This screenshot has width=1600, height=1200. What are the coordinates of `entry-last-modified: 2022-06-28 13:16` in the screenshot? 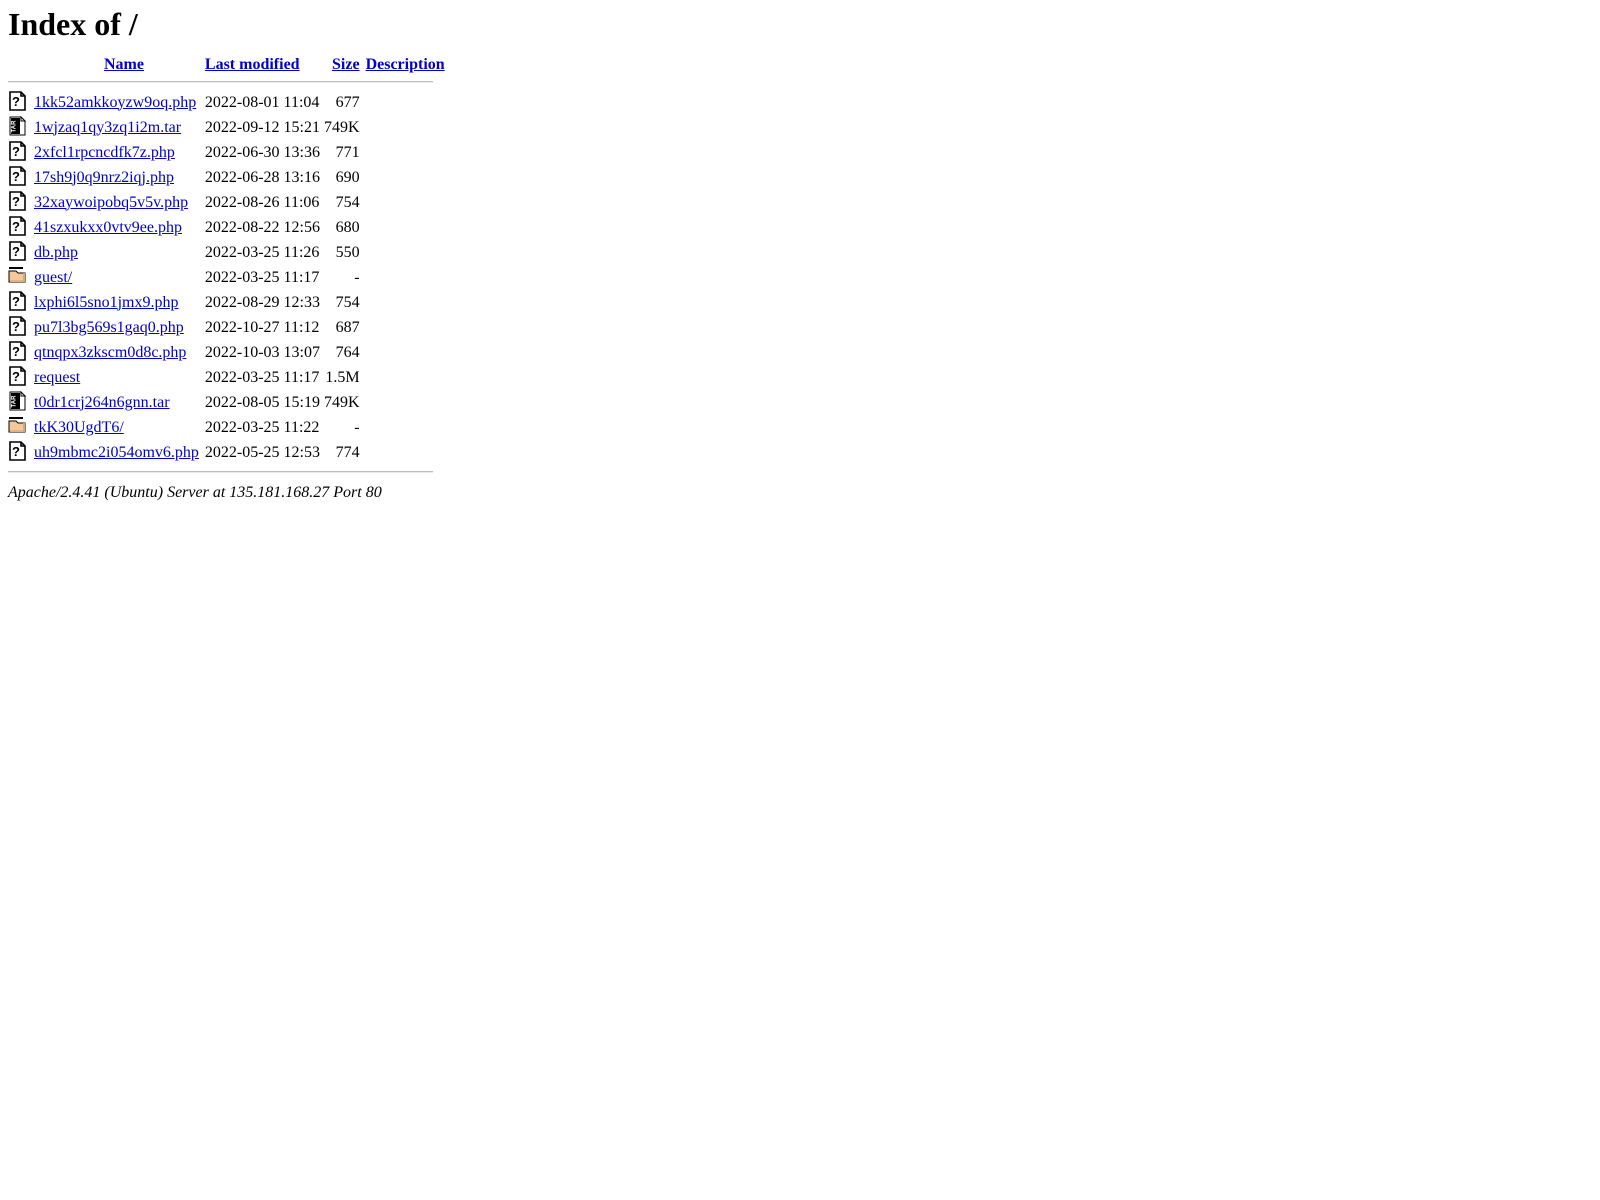 It's located at (262, 177).